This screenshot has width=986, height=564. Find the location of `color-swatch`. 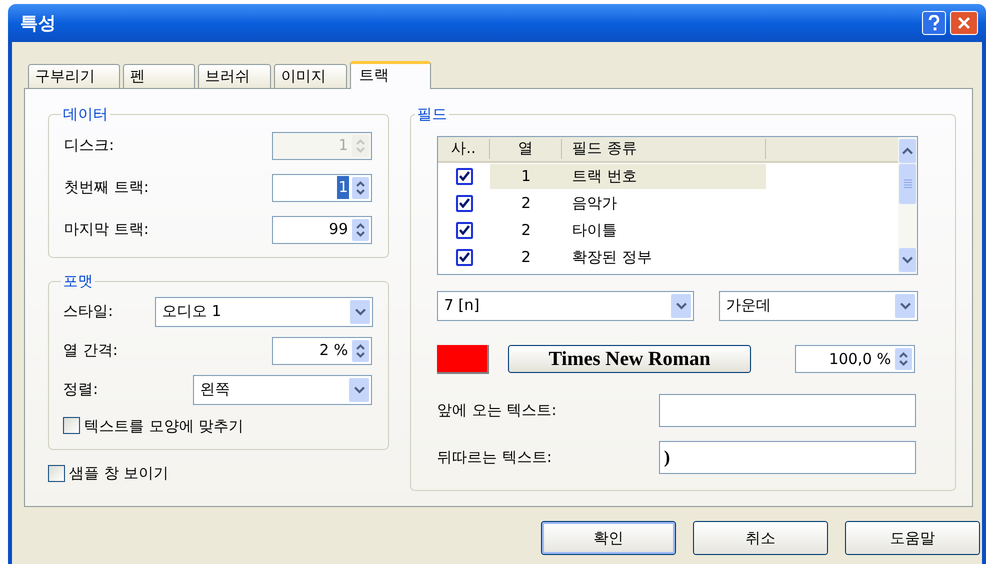

color-swatch is located at coordinates (463, 359).